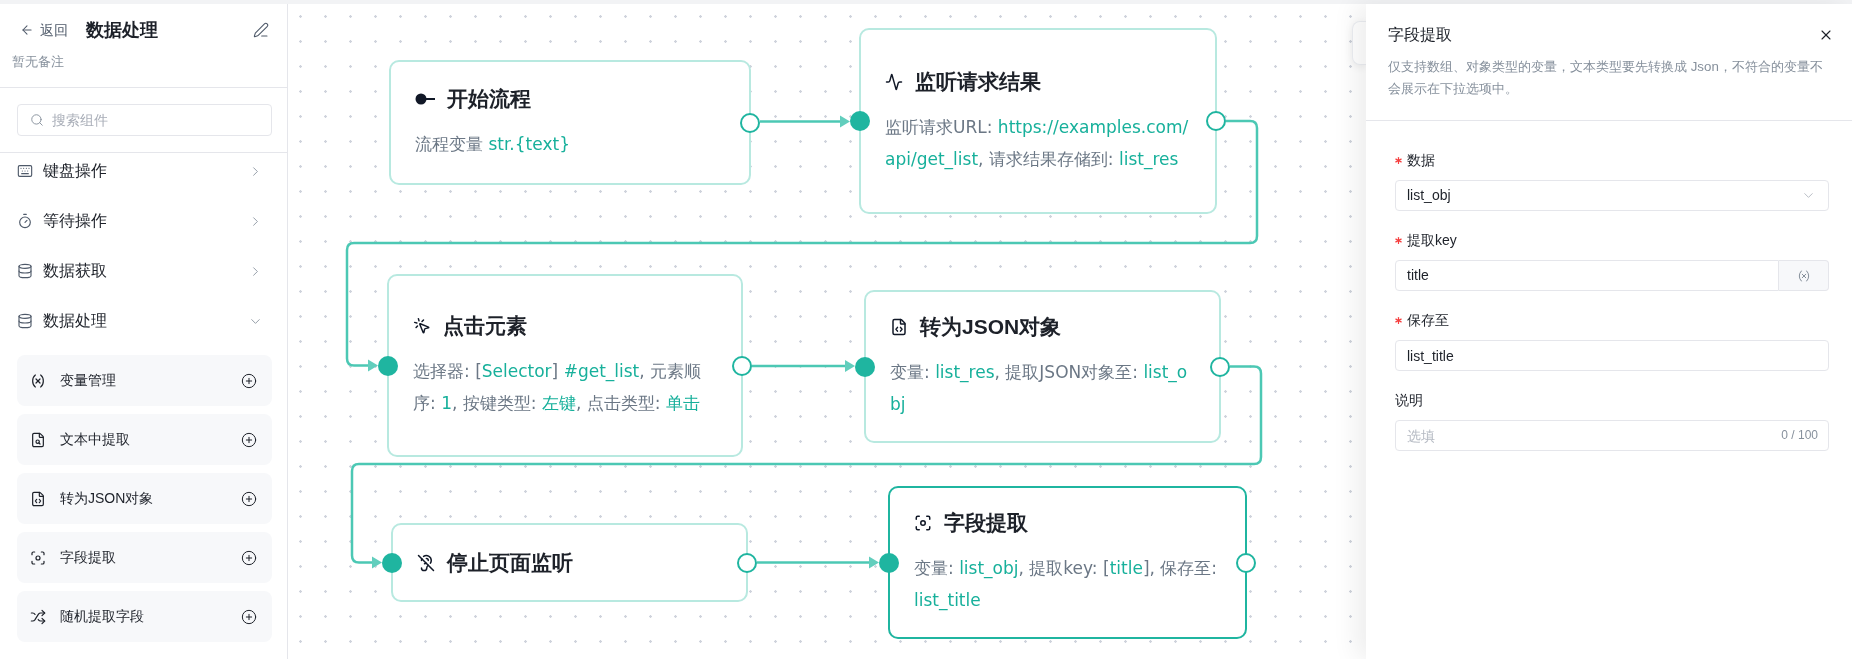 The height and width of the screenshot is (659, 1852). I want to click on keyboard-icon, so click(25, 171).